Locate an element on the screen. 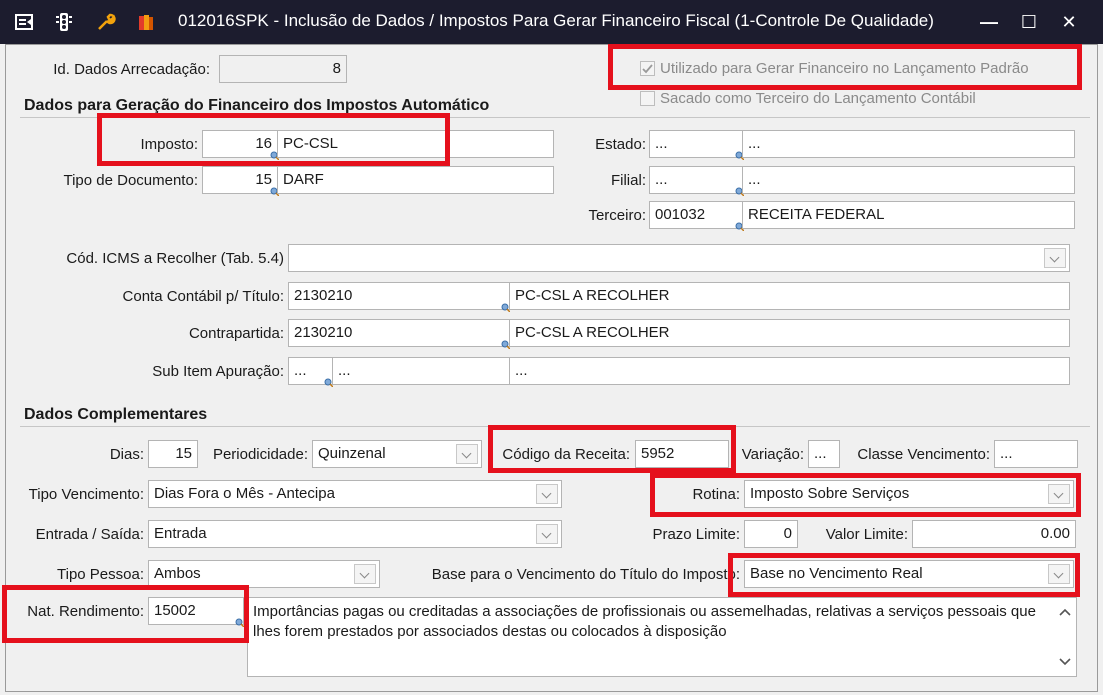 The image size is (1103, 695). sub-item-apuracao-label: Sub Item Apuração: is located at coordinates (218, 371).